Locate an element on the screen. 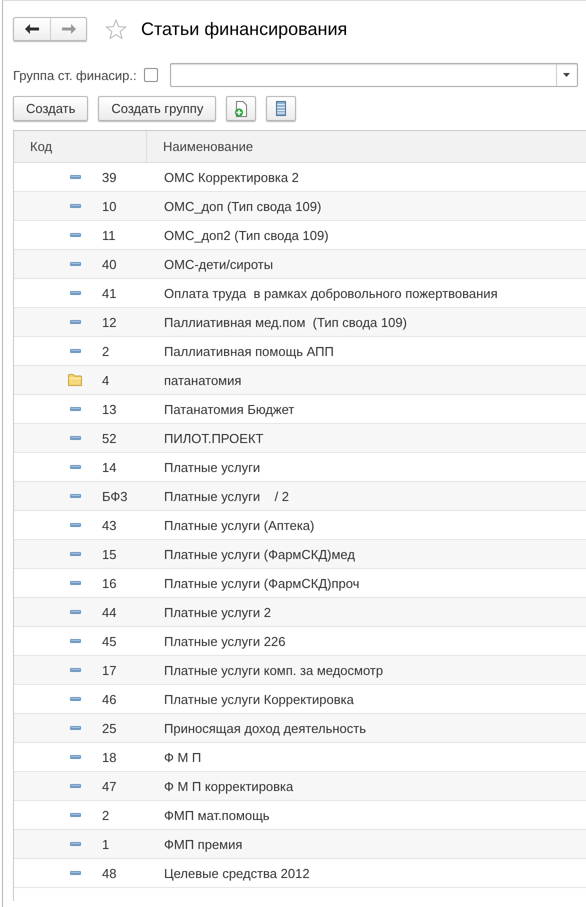 The width and height of the screenshot is (586, 907). code-cell-text: 14 is located at coordinates (110, 467).